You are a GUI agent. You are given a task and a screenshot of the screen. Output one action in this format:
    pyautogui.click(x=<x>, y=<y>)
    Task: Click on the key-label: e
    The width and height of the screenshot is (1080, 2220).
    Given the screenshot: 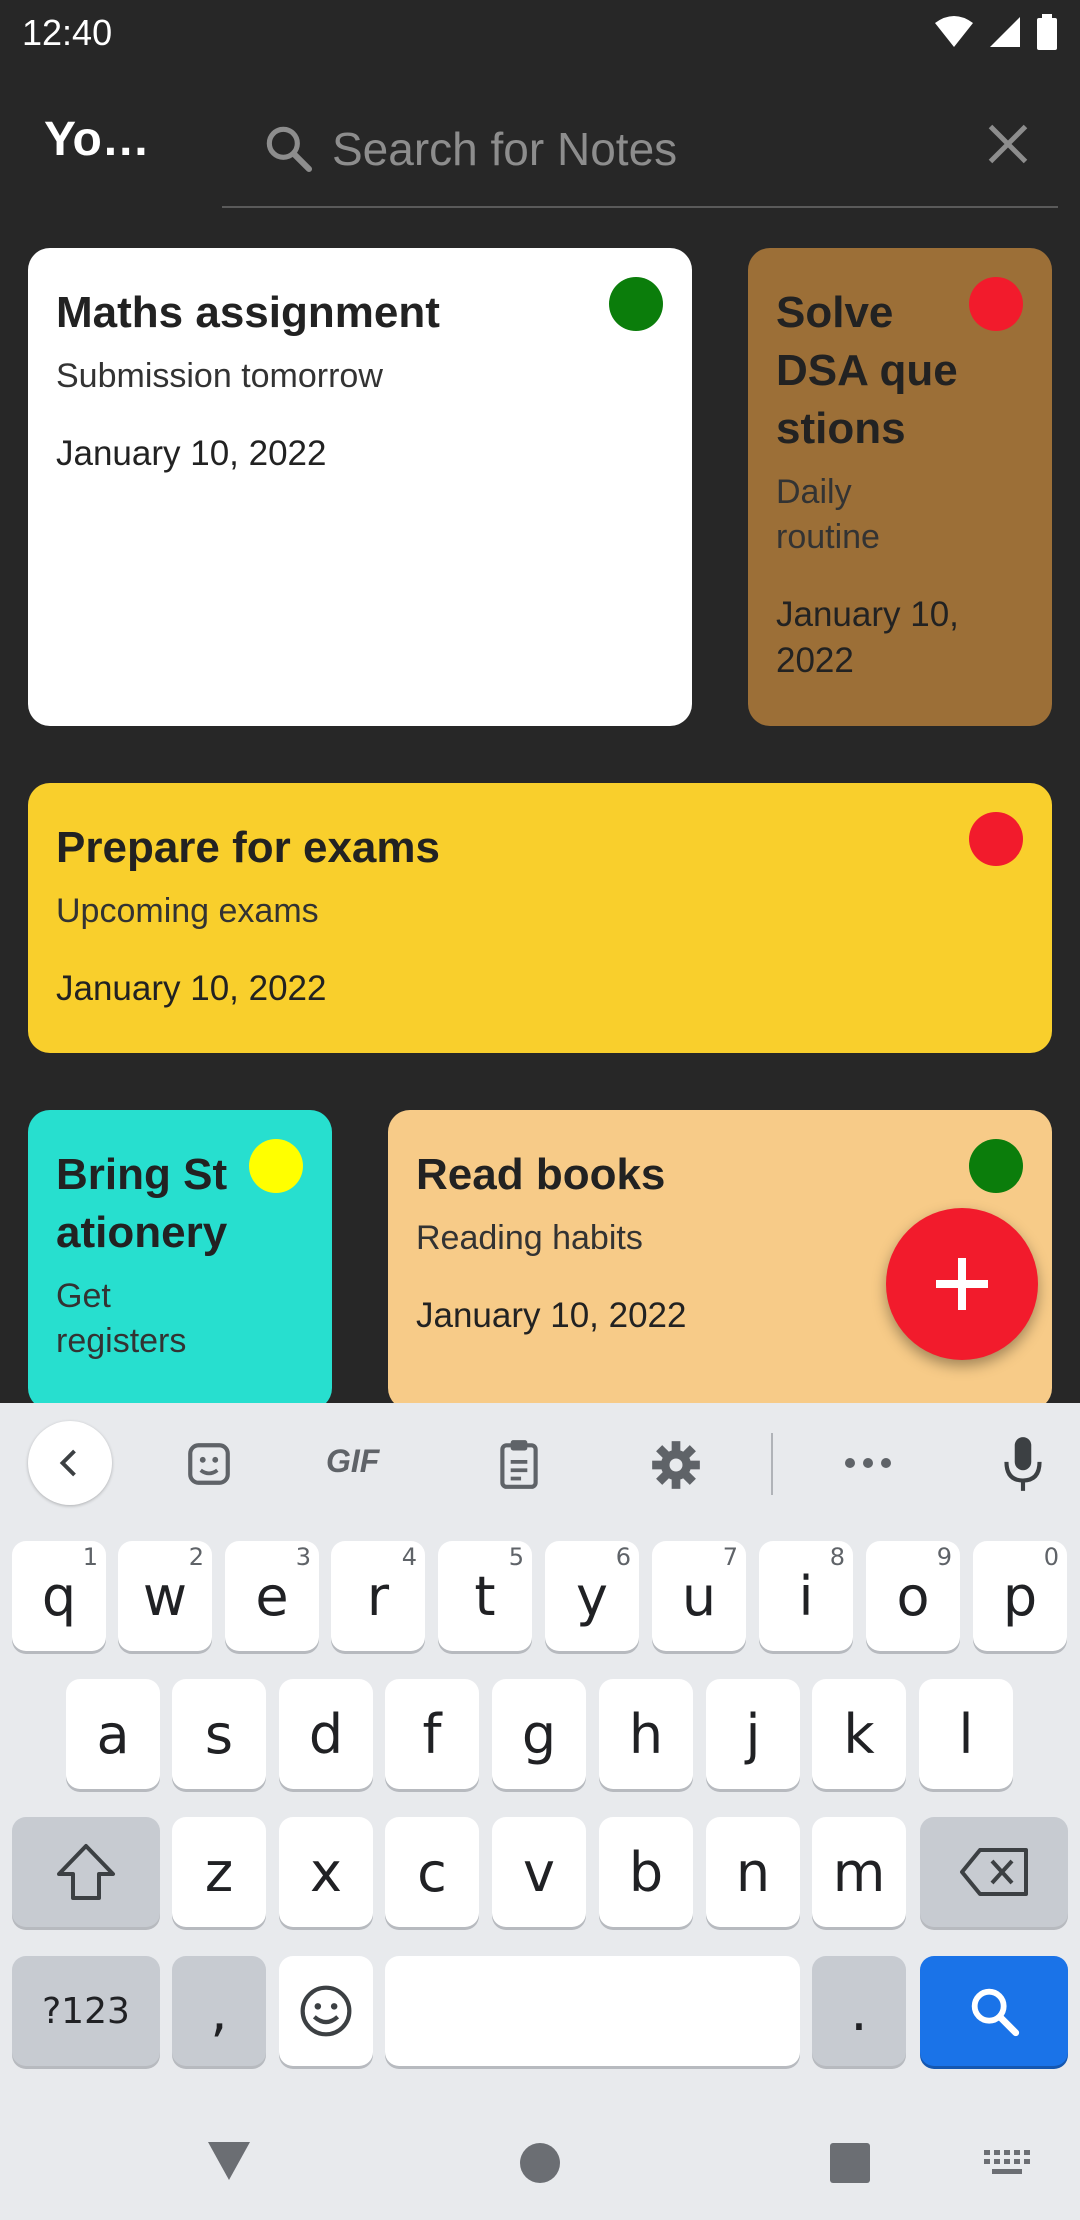 What is the action you would take?
    pyautogui.click(x=272, y=1596)
    